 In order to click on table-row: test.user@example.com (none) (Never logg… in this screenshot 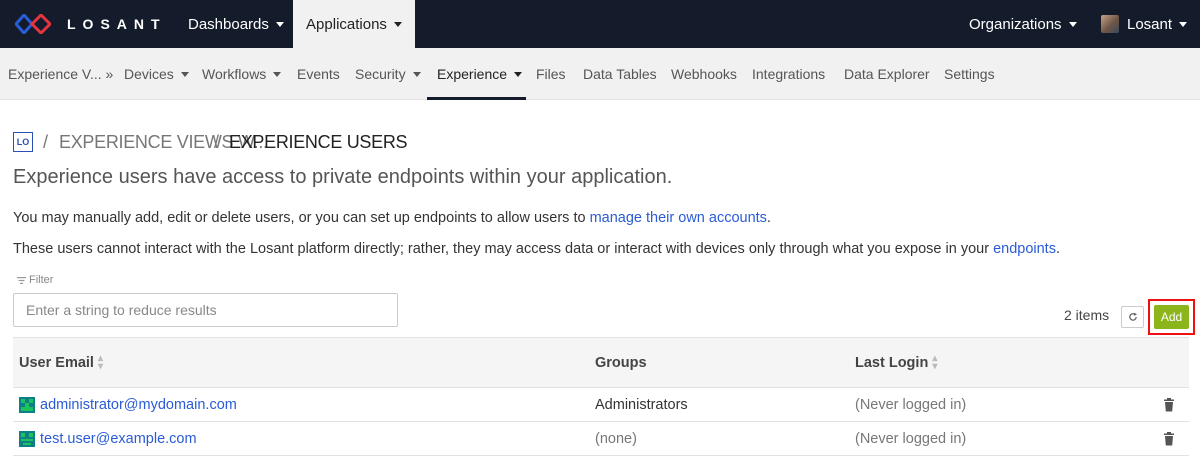, I will do `click(601, 439)`.